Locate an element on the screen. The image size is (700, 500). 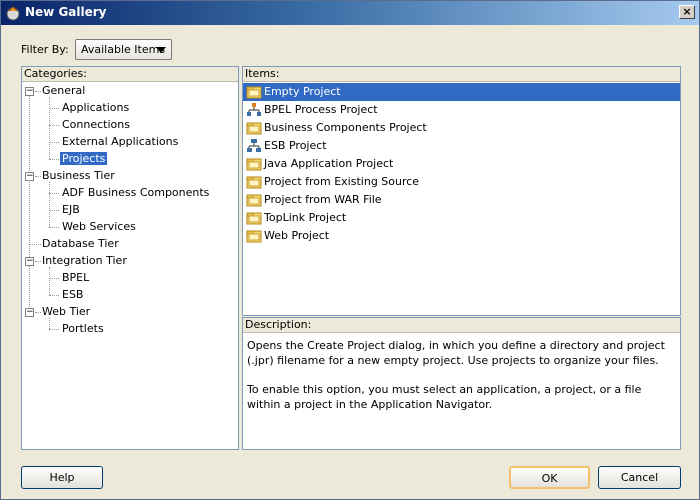
tree-node-label: Portlets is located at coordinates (83, 328).